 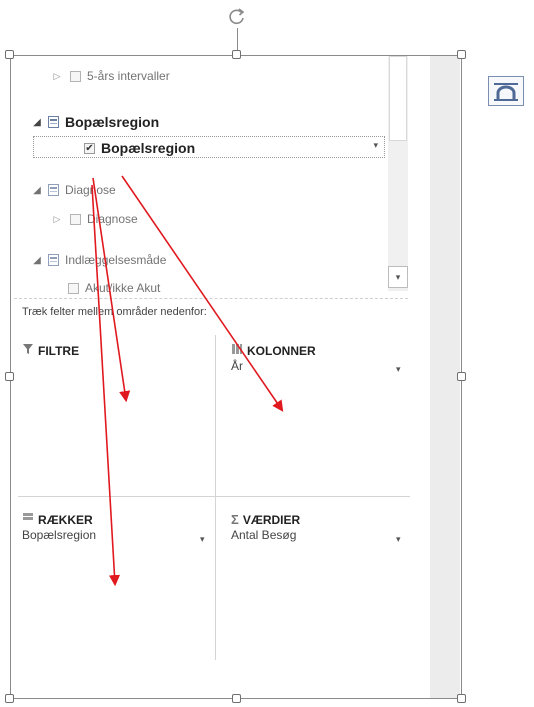 What do you see at coordinates (9, 698) in the screenshot?
I see `resize-handle-bottom-left` at bounding box center [9, 698].